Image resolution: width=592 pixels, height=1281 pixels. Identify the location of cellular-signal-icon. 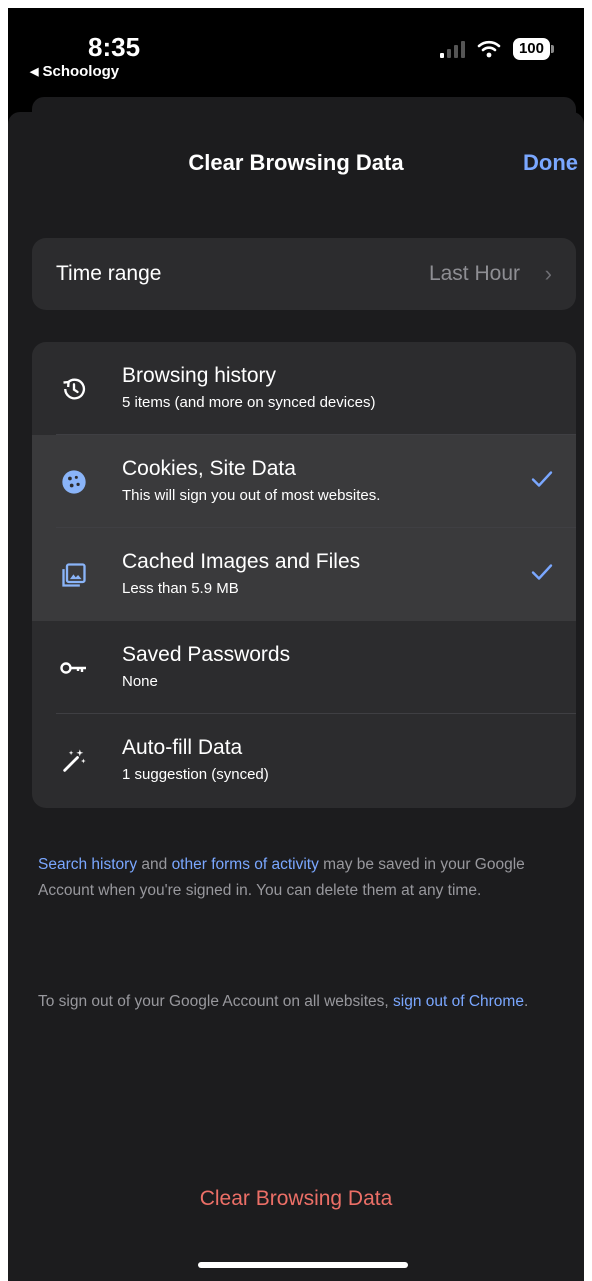
(452, 49).